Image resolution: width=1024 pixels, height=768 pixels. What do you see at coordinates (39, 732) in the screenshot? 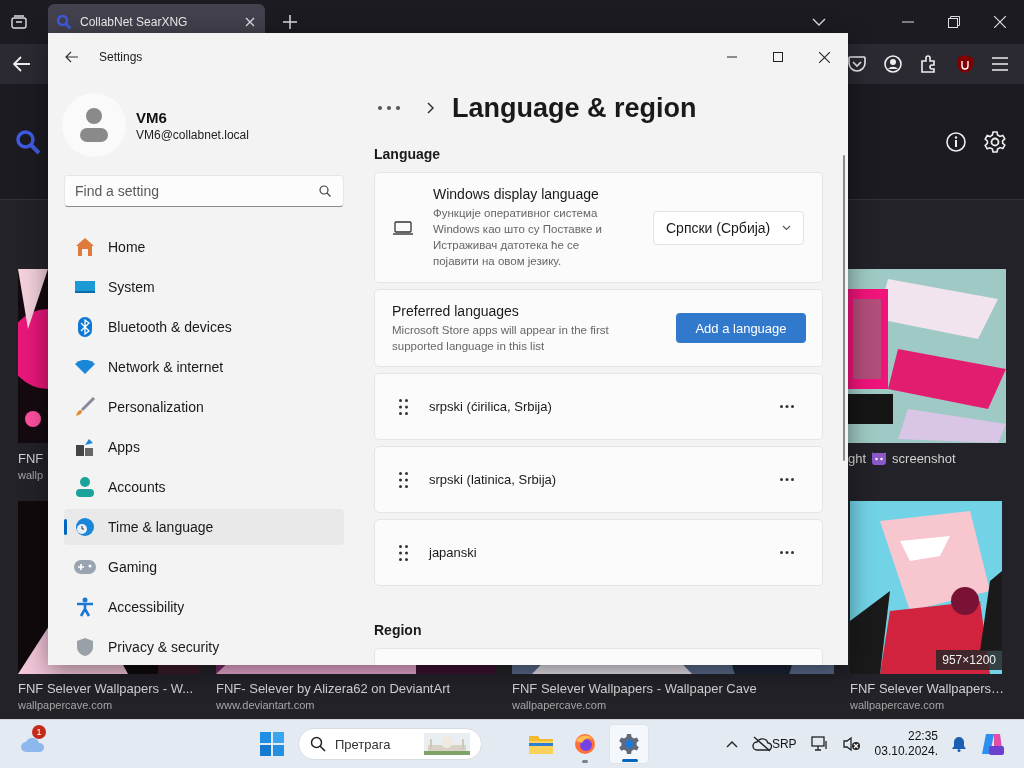
I see `notification-badge: 1` at bounding box center [39, 732].